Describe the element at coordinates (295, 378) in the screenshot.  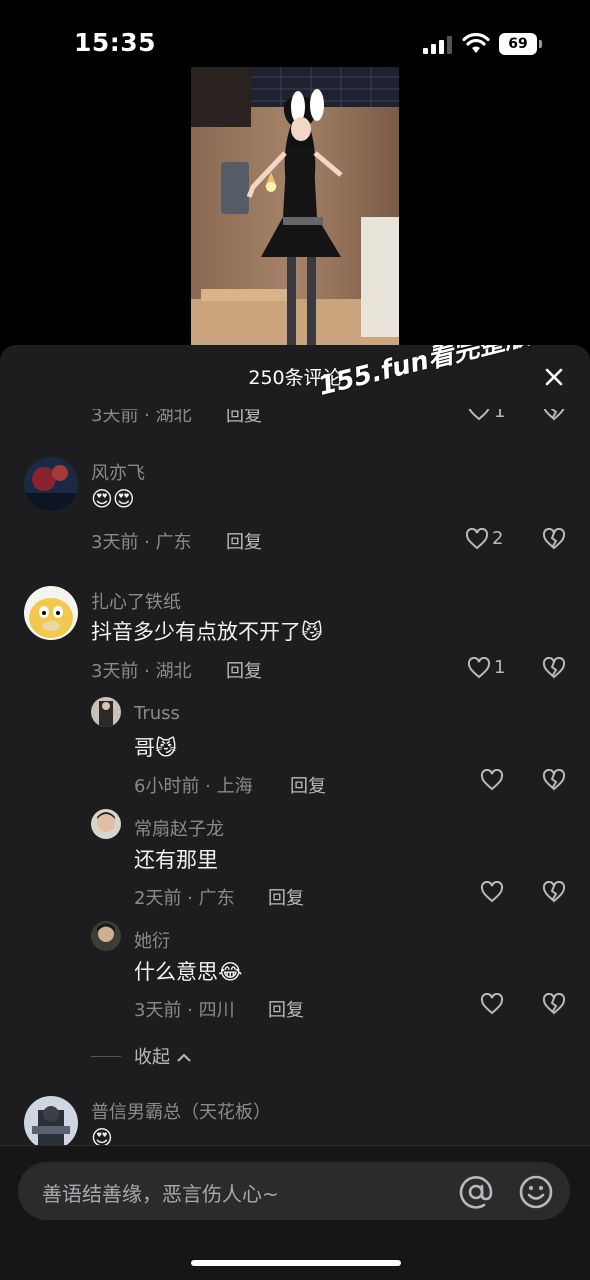
I see `comment-count-title: 250条评论` at that location.